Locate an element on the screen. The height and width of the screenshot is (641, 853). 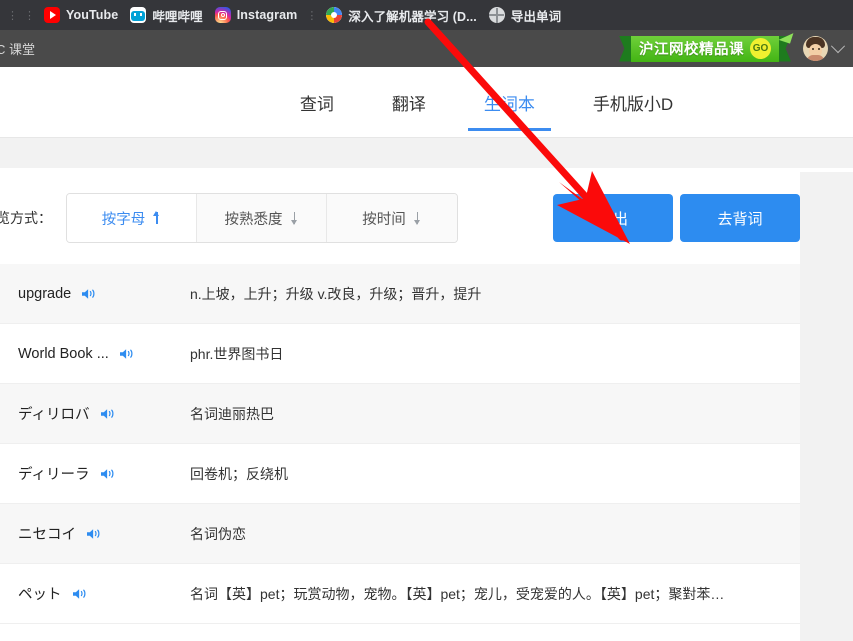
bookmark-label: 哔哩哔哩 is located at coordinates (177, 16).